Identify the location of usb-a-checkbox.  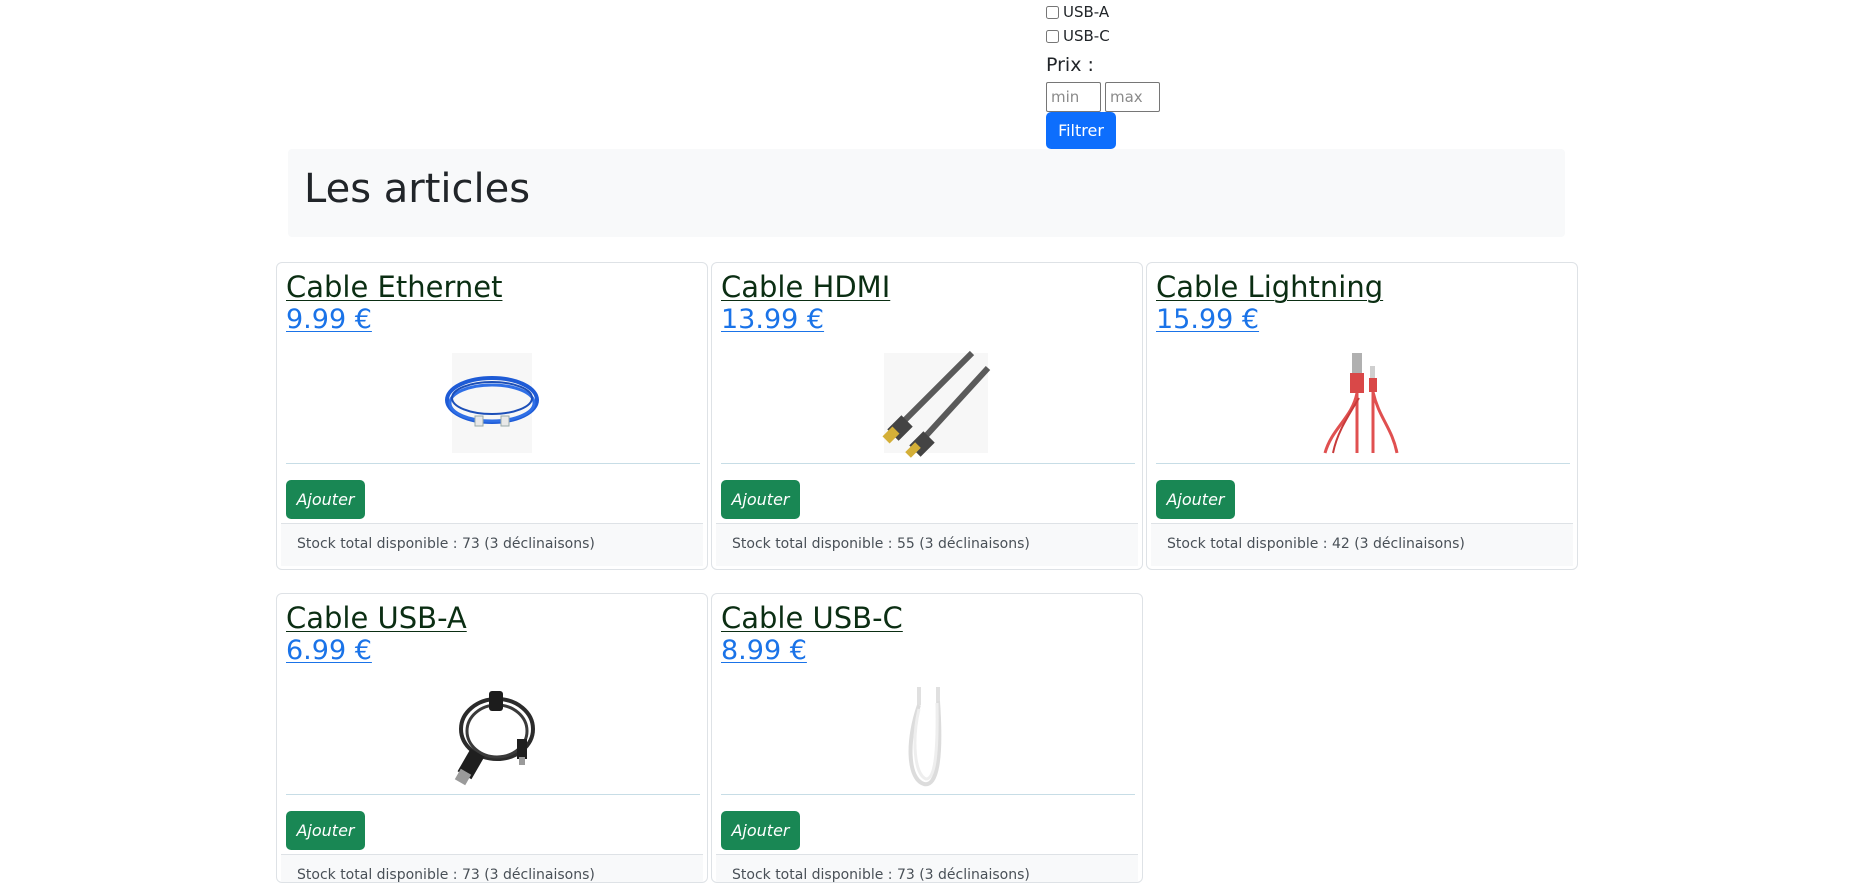
(1052, 12).